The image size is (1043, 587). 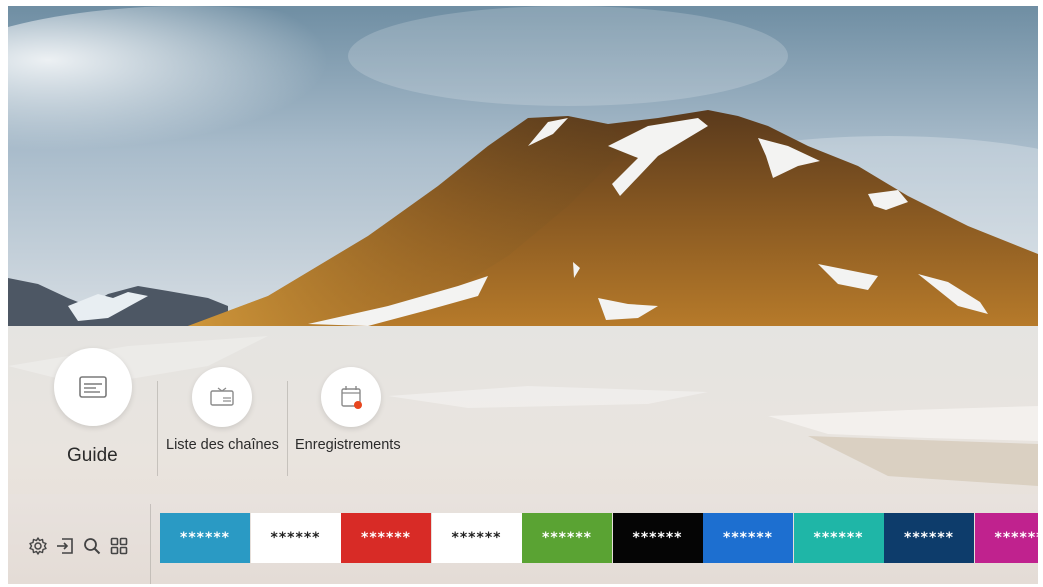 What do you see at coordinates (92, 546) in the screenshot?
I see `search-icon` at bounding box center [92, 546].